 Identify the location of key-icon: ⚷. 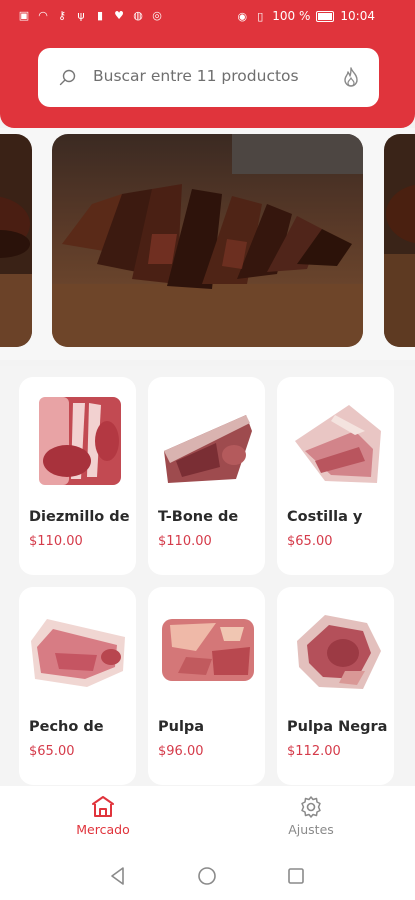
(62, 15).